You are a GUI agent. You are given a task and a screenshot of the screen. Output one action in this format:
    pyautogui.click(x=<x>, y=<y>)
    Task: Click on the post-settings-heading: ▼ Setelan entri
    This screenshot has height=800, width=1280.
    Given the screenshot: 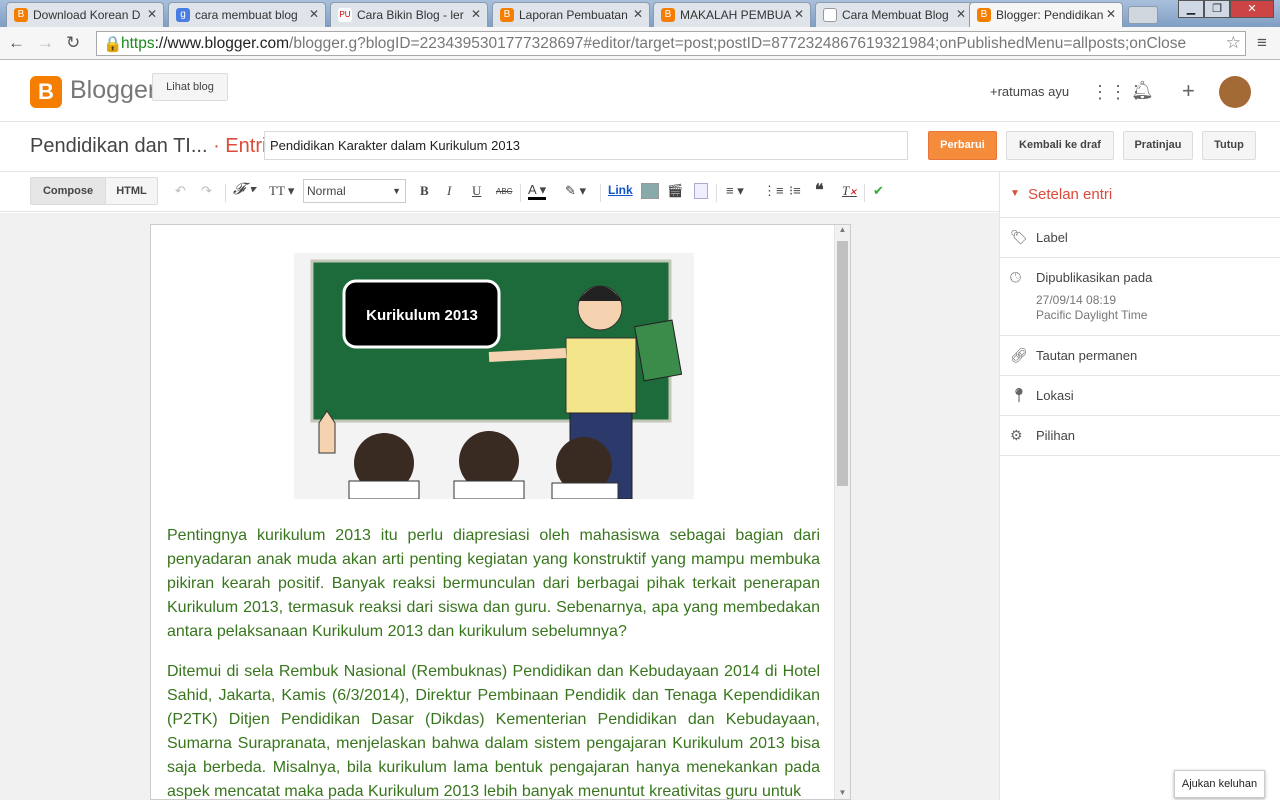 What is the action you would take?
    pyautogui.click(x=1140, y=195)
    